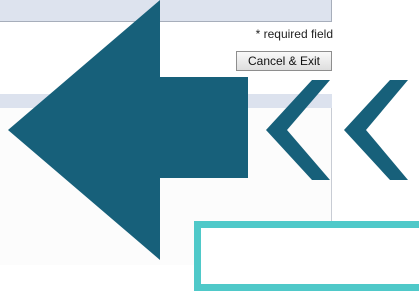  Describe the element at coordinates (306, 256) in the screenshot. I see `callout-box` at that location.